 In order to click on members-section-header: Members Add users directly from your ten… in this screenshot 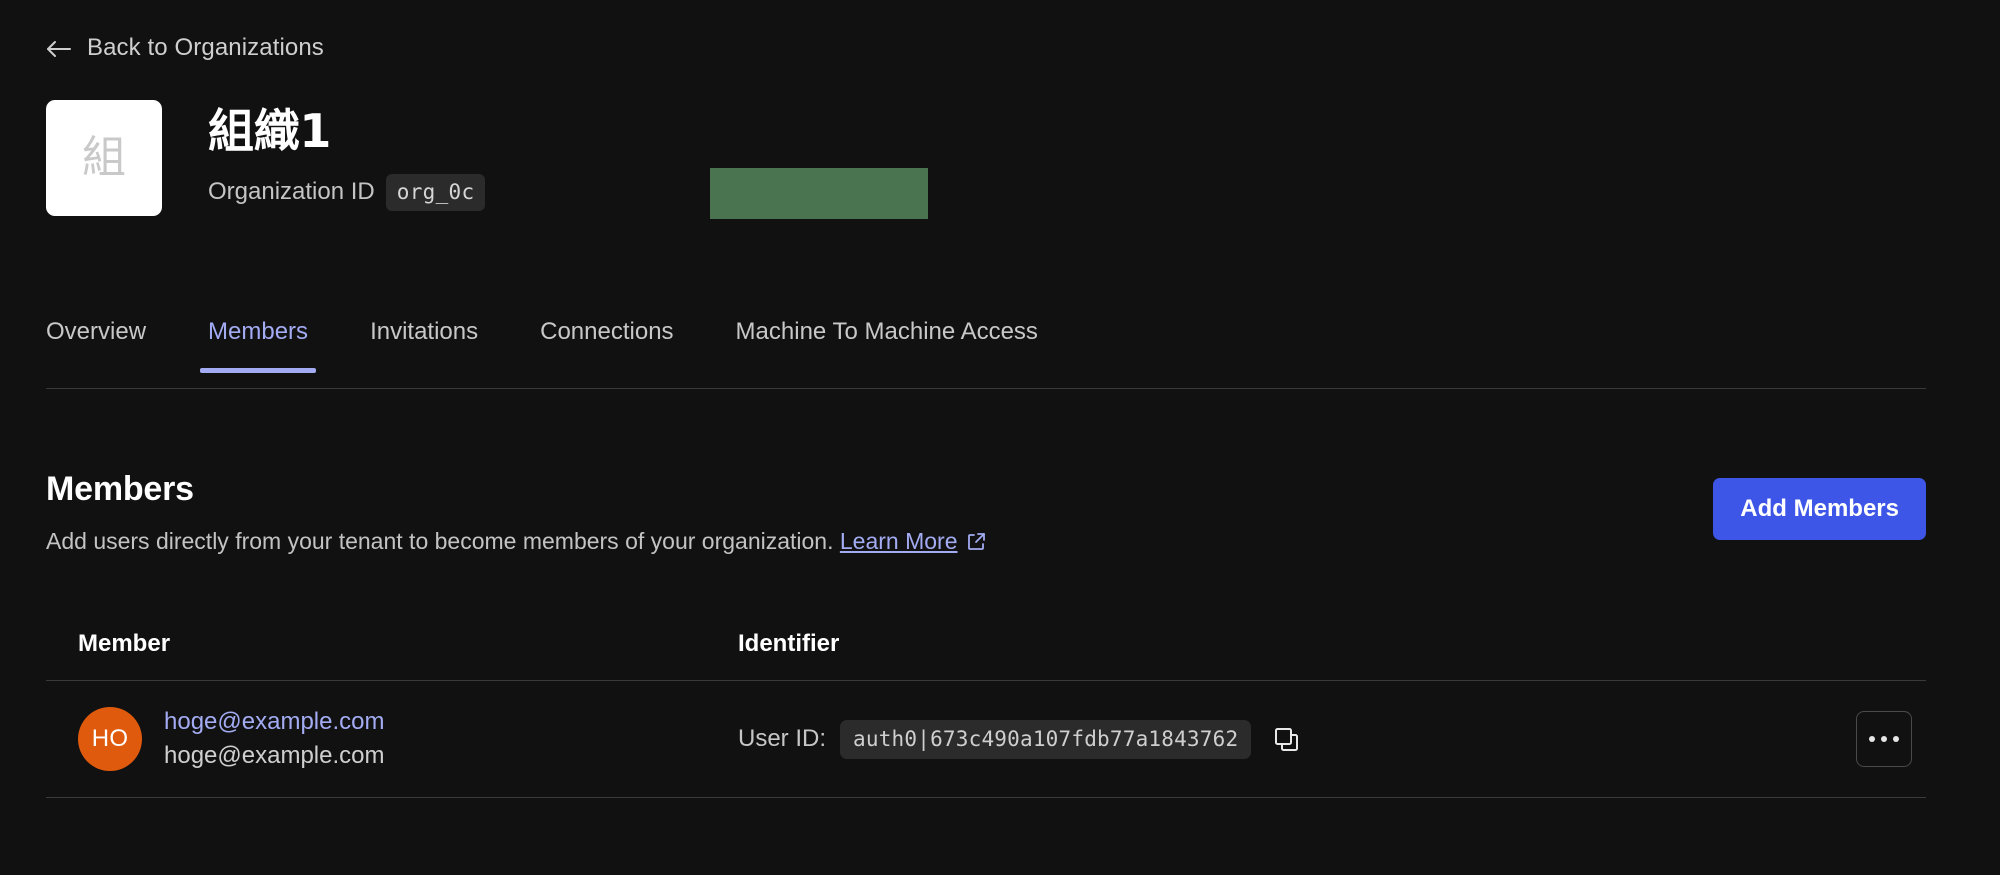, I will do `click(986, 513)`.